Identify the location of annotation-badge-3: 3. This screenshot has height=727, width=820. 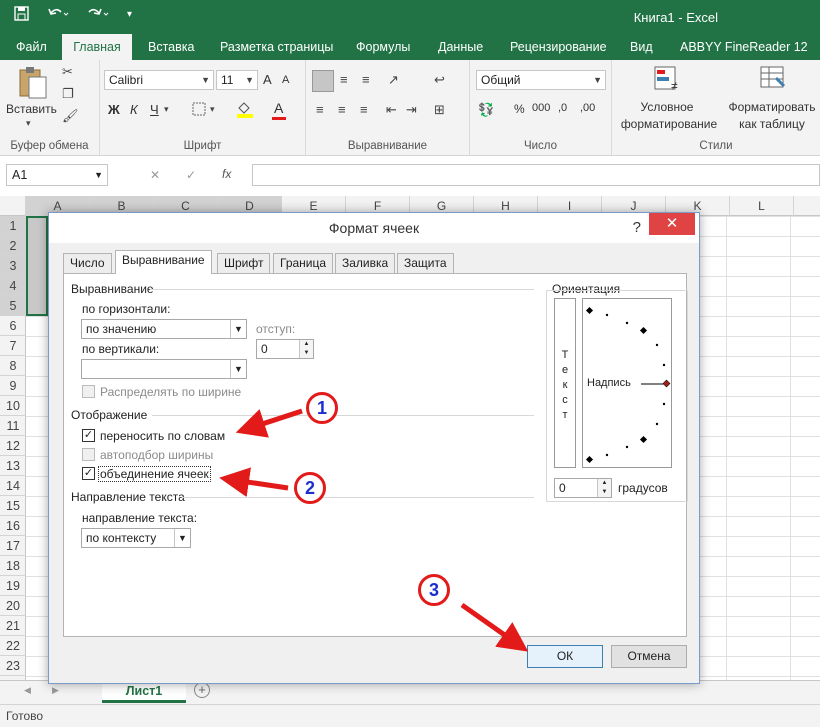
(434, 590).